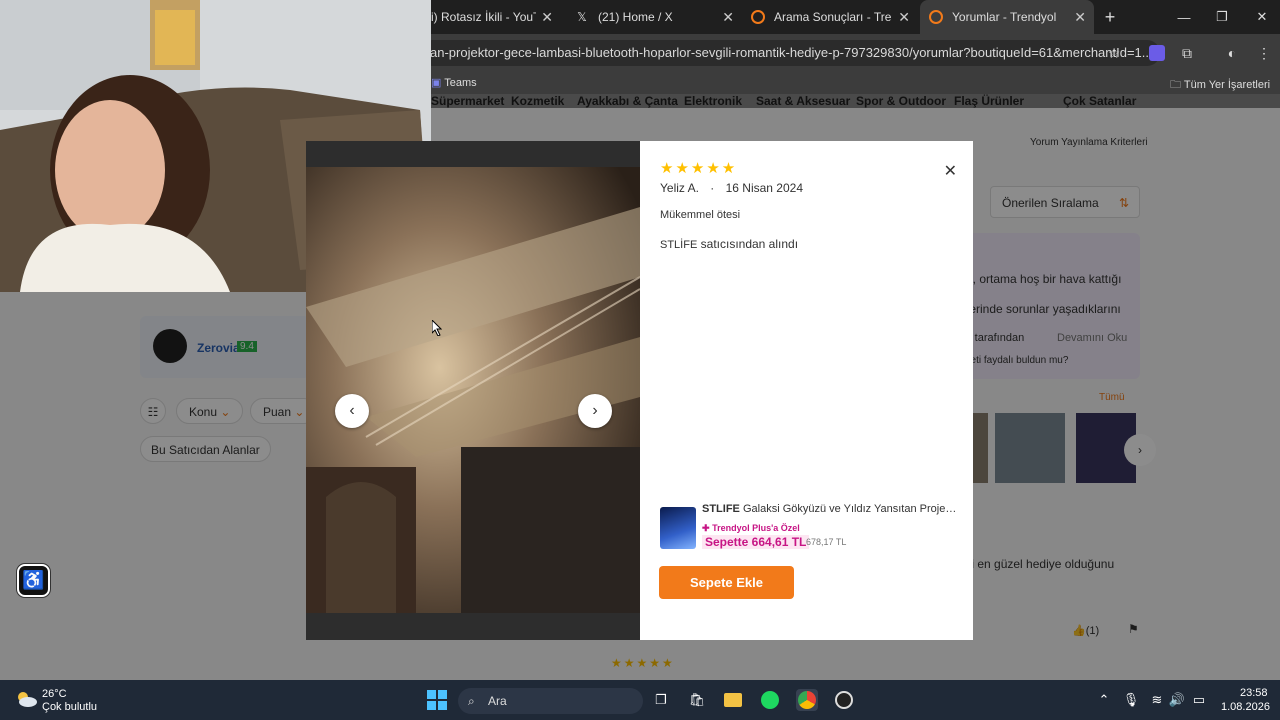 This screenshot has height=720, width=1280. Describe the element at coordinates (33, 580) in the screenshot. I see `accessibility-icon: ♿` at that location.